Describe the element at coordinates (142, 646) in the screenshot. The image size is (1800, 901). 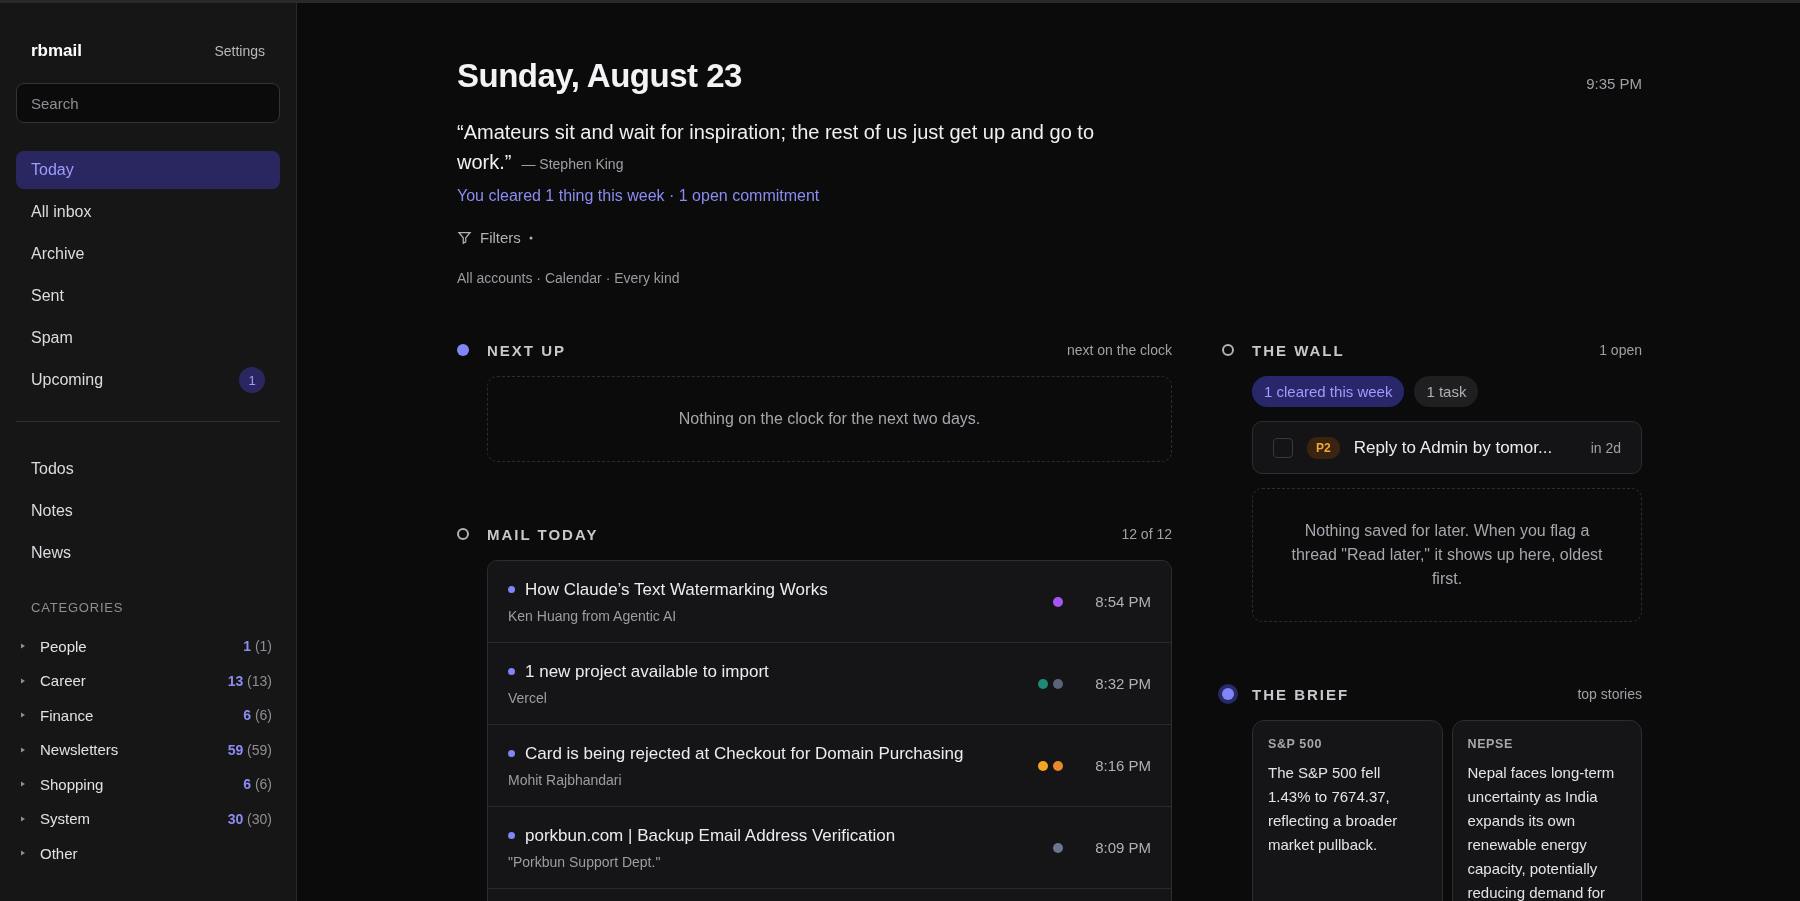
I see `category-label: People` at that location.